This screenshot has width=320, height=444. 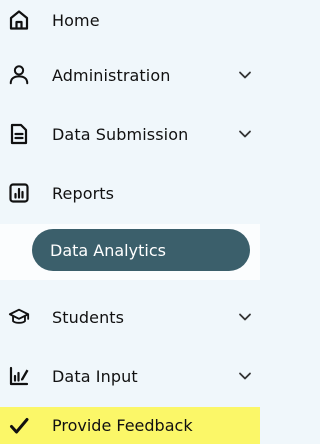 I want to click on nav-item-reports-label: Reports, so click(x=83, y=193).